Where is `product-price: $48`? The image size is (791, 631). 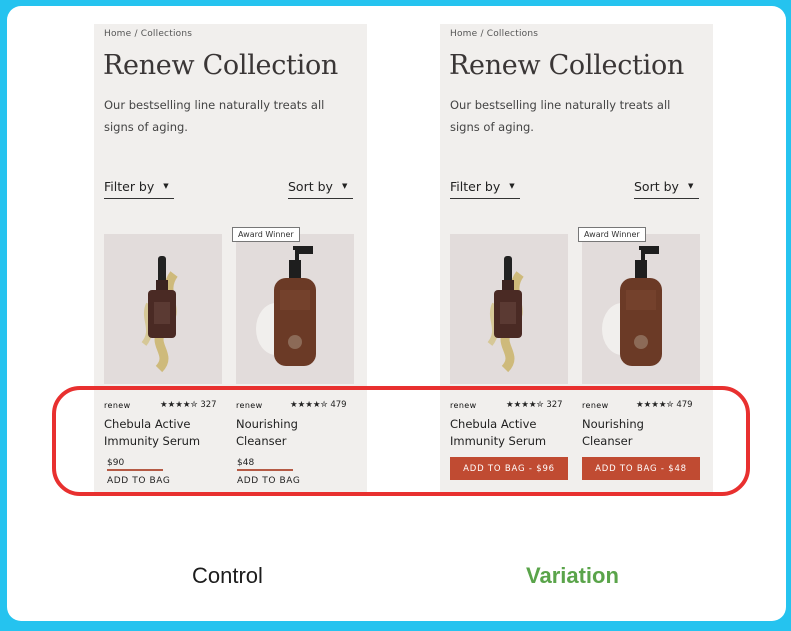 product-price: $48 is located at coordinates (265, 464).